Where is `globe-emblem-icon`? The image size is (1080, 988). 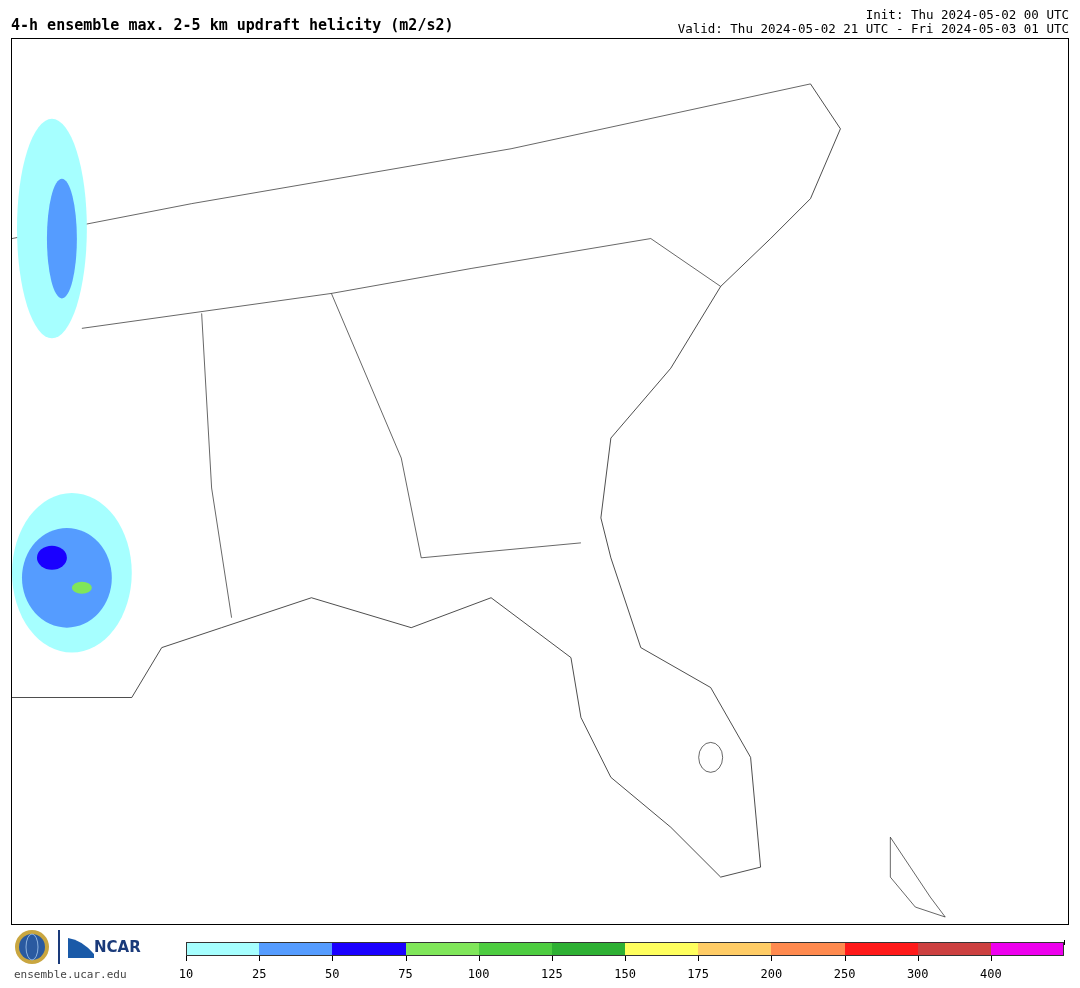
globe-emblem-icon is located at coordinates (32, 947).